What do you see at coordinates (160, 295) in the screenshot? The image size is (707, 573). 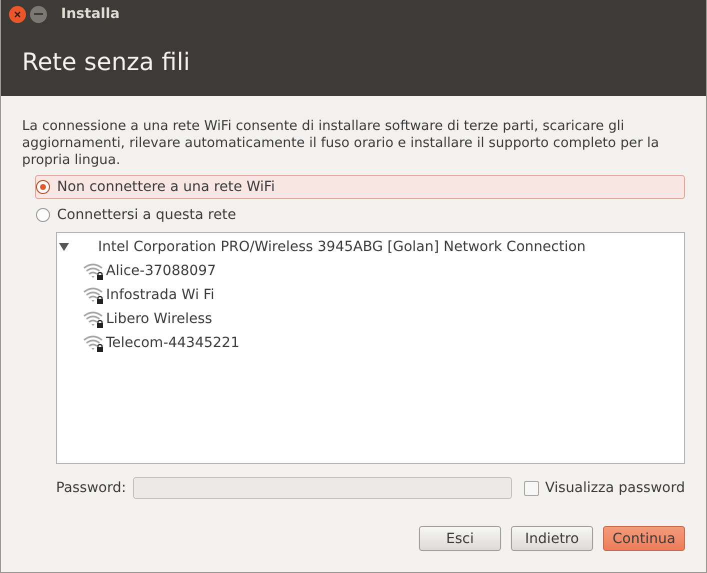 I see `network-name: Infostrada Wi Fi` at bounding box center [160, 295].